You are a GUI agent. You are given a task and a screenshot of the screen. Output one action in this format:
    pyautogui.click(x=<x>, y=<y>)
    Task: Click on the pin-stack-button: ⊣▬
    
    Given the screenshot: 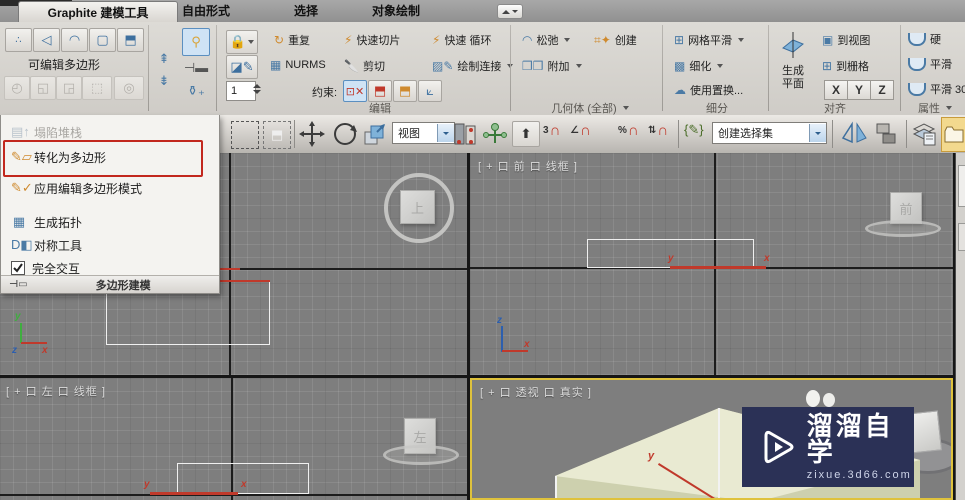 What is the action you would take?
    pyautogui.click(x=196, y=68)
    